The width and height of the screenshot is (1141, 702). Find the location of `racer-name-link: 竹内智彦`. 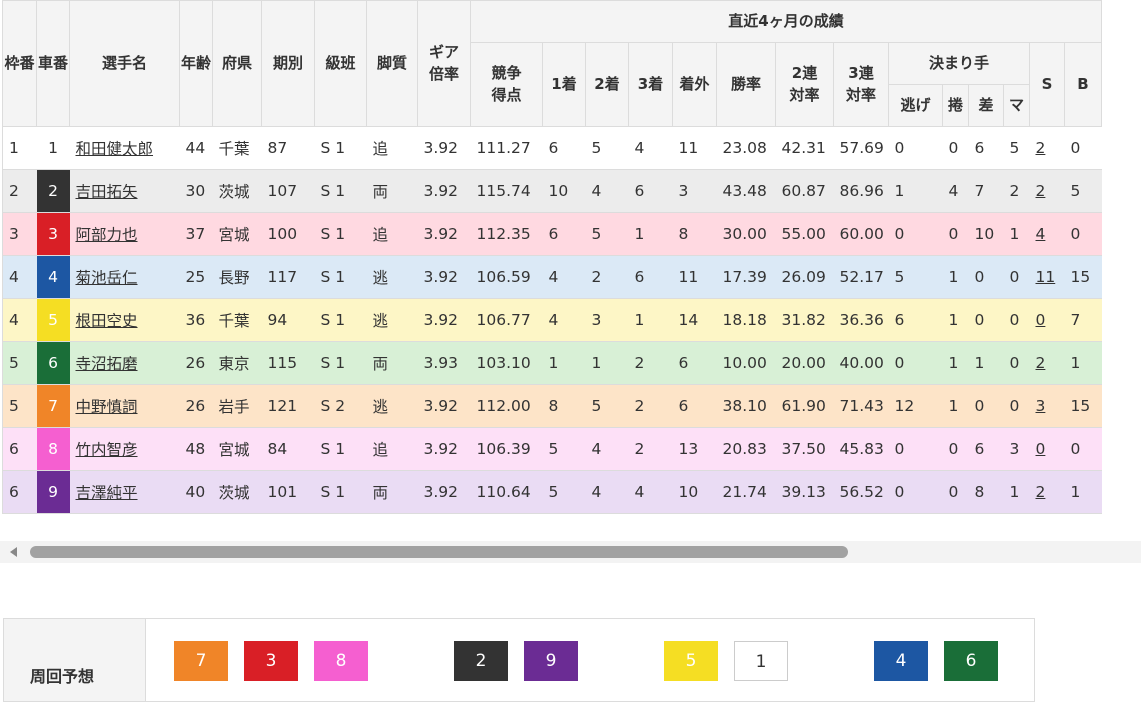

racer-name-link: 竹内智彦 is located at coordinates (107, 450).